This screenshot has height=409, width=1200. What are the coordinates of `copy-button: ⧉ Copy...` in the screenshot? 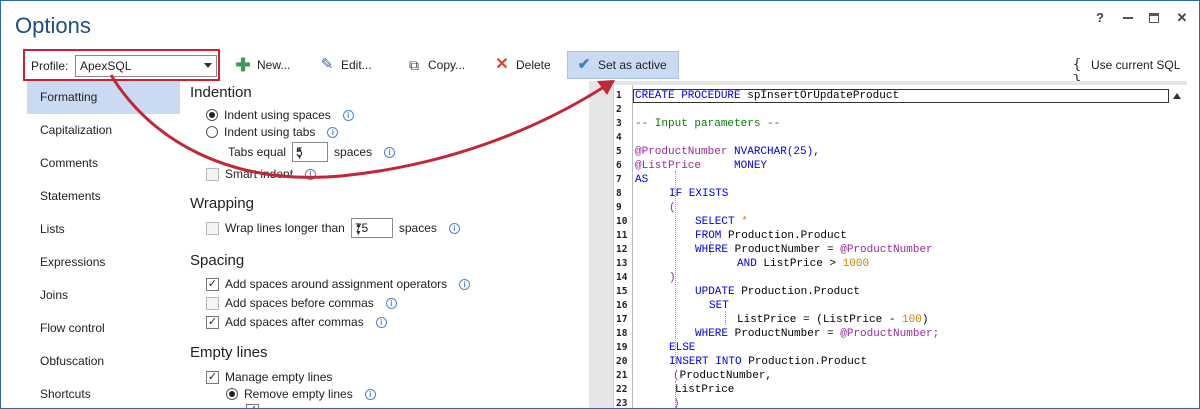 It's located at (435, 65).